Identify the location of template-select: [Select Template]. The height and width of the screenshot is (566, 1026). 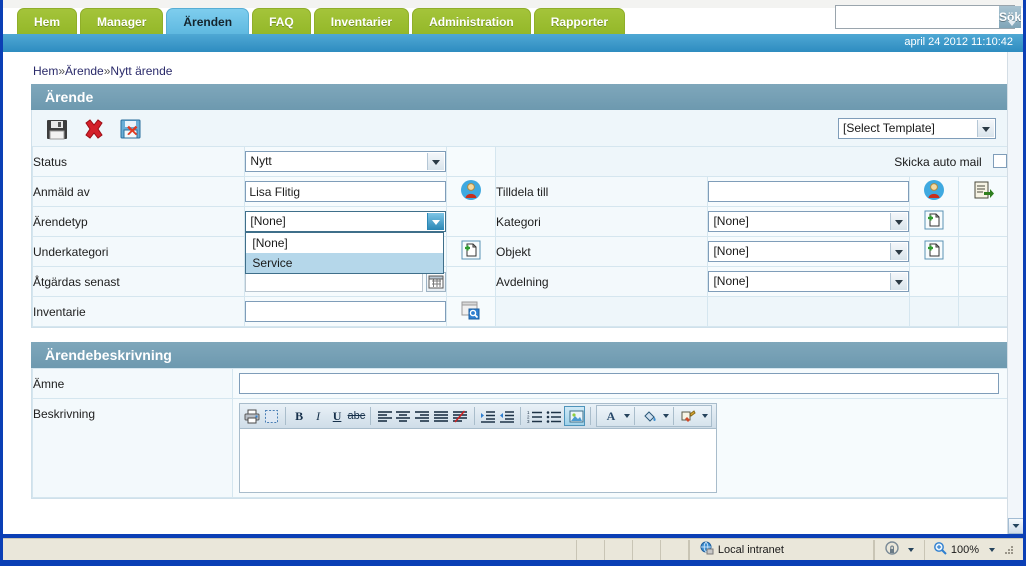
(917, 128).